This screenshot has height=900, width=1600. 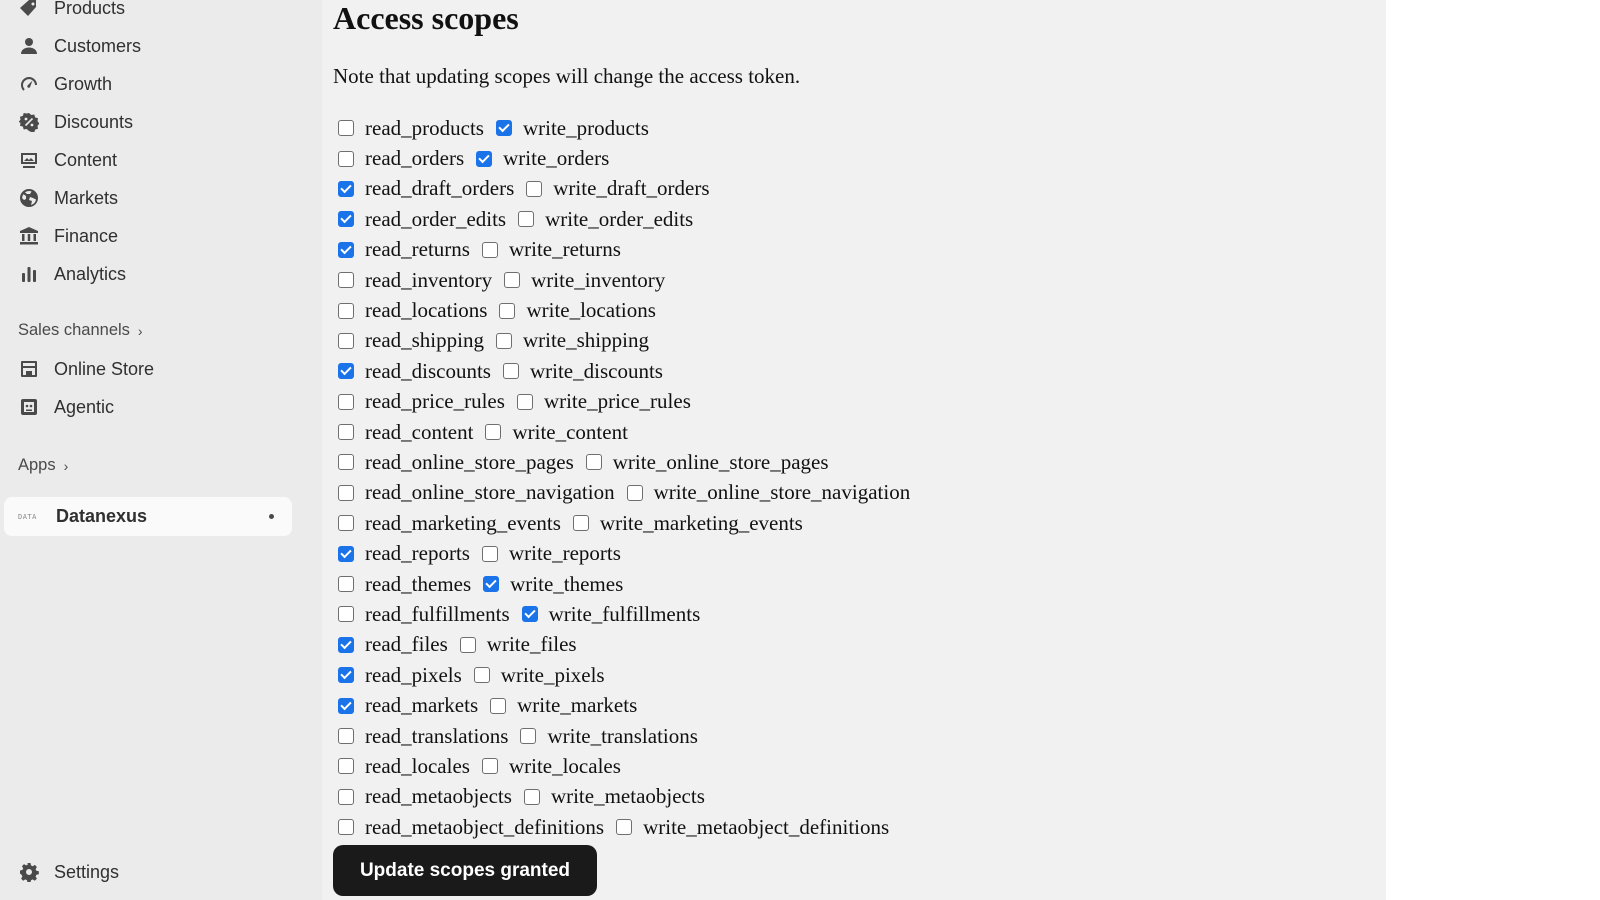 What do you see at coordinates (518, 644) in the screenshot?
I see `write-scope-option: write_files` at bounding box center [518, 644].